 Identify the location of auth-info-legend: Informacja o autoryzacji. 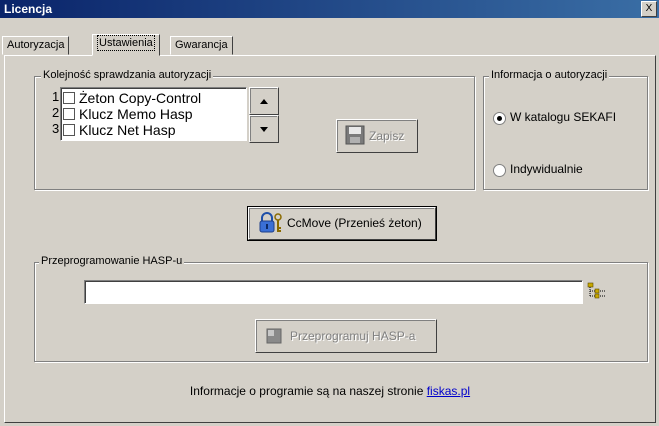
(549, 75).